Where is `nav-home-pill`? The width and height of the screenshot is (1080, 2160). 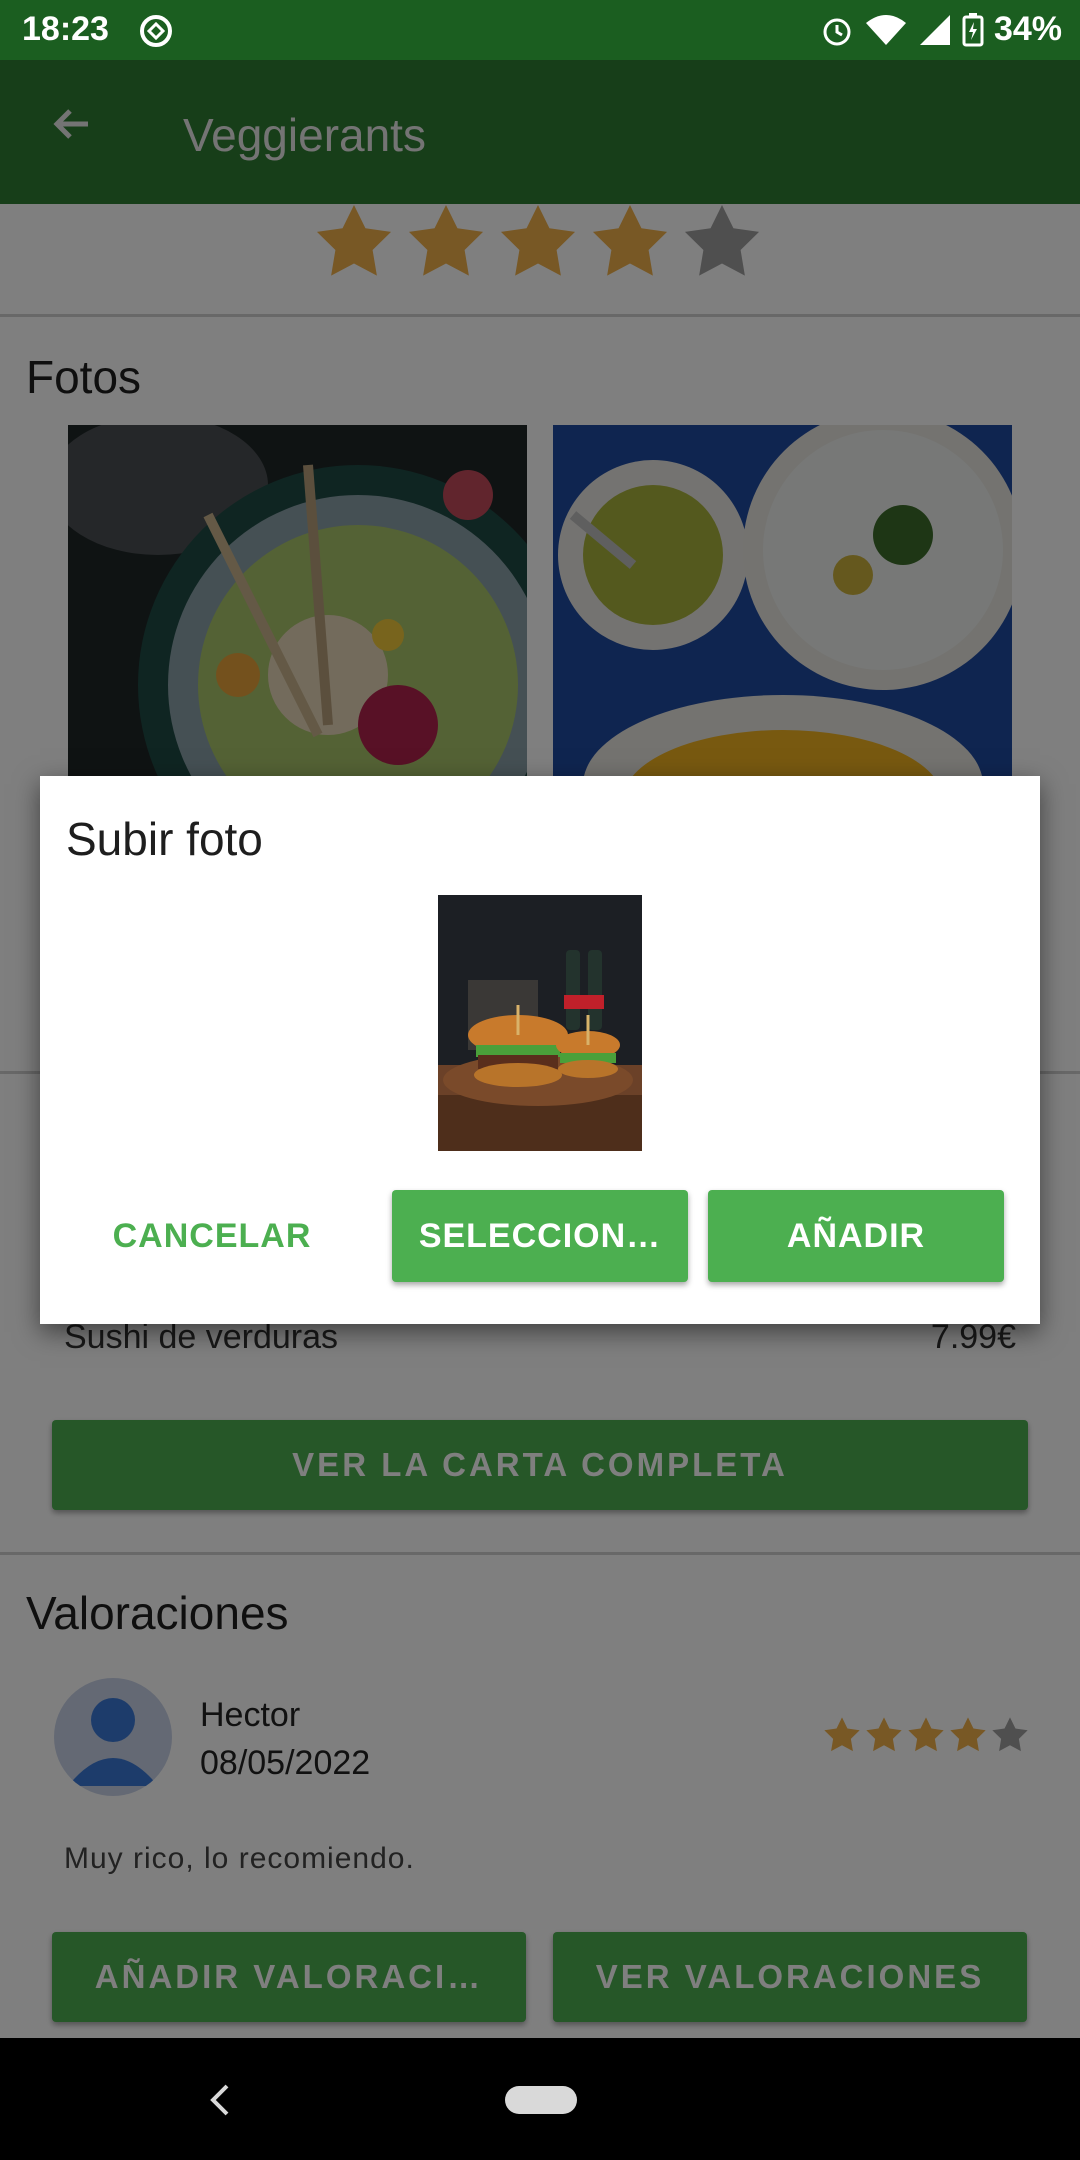
nav-home-pill is located at coordinates (541, 2100).